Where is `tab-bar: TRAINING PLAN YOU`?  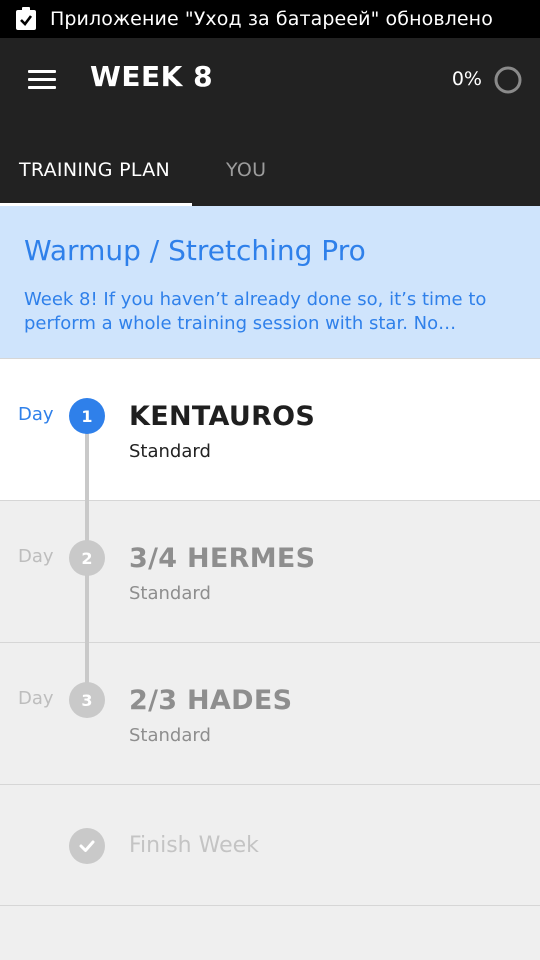 tab-bar: TRAINING PLAN YOU is located at coordinates (270, 170).